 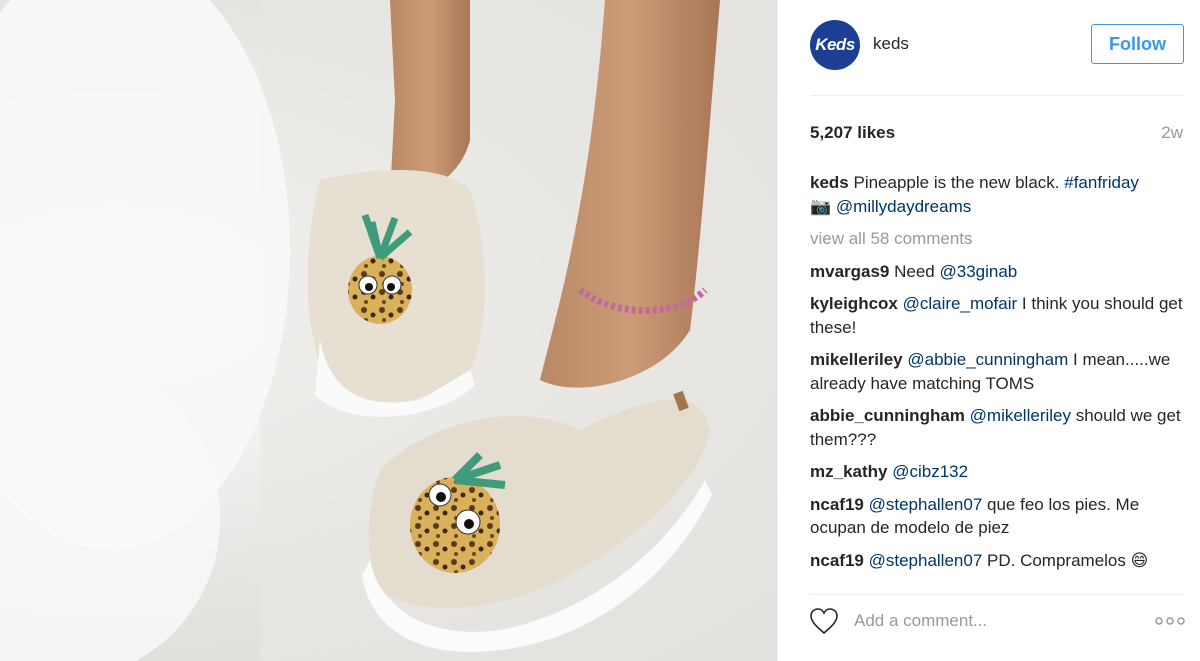 What do you see at coordinates (1068, 560) in the screenshot?
I see `comment-text: PD. Compramelos 😄` at bounding box center [1068, 560].